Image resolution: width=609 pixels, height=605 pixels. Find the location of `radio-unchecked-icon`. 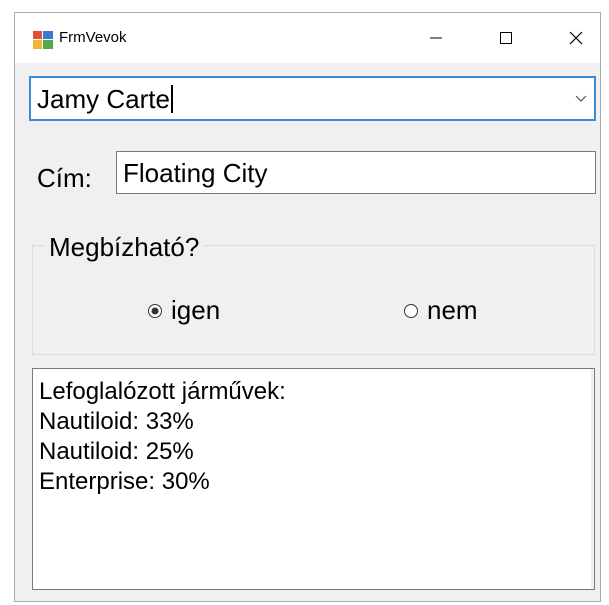

radio-unchecked-icon is located at coordinates (411, 310).